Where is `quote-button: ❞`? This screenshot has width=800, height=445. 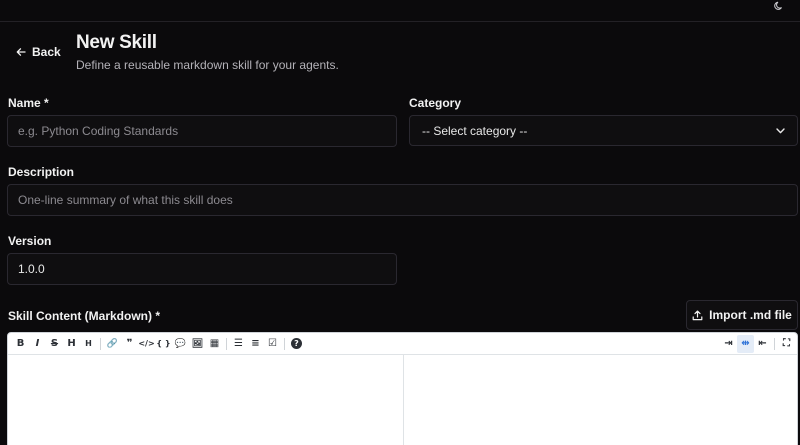
quote-button: ❞ is located at coordinates (129, 344).